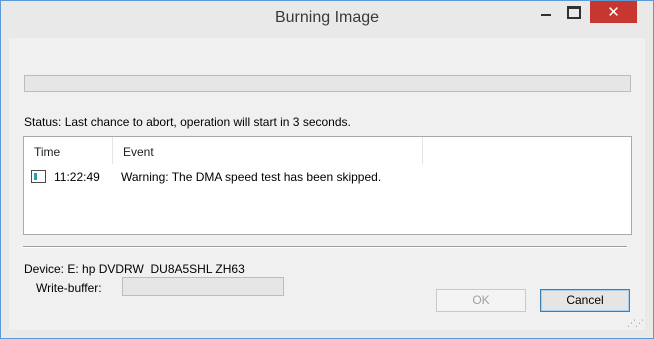 The height and width of the screenshot is (339, 654). What do you see at coordinates (327, 19) in the screenshot?
I see `title-bar: Burning Image ✕` at bounding box center [327, 19].